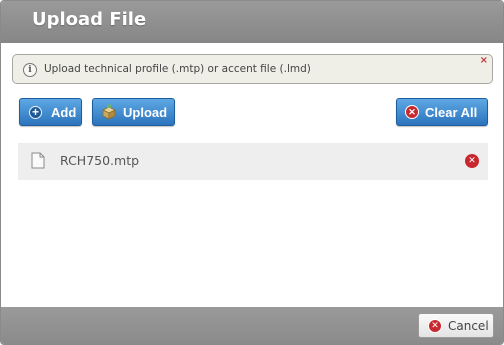 This screenshot has height=345, width=504. What do you see at coordinates (252, 325) in the screenshot?
I see `dialog-footer: ✕ Cancel` at bounding box center [252, 325].